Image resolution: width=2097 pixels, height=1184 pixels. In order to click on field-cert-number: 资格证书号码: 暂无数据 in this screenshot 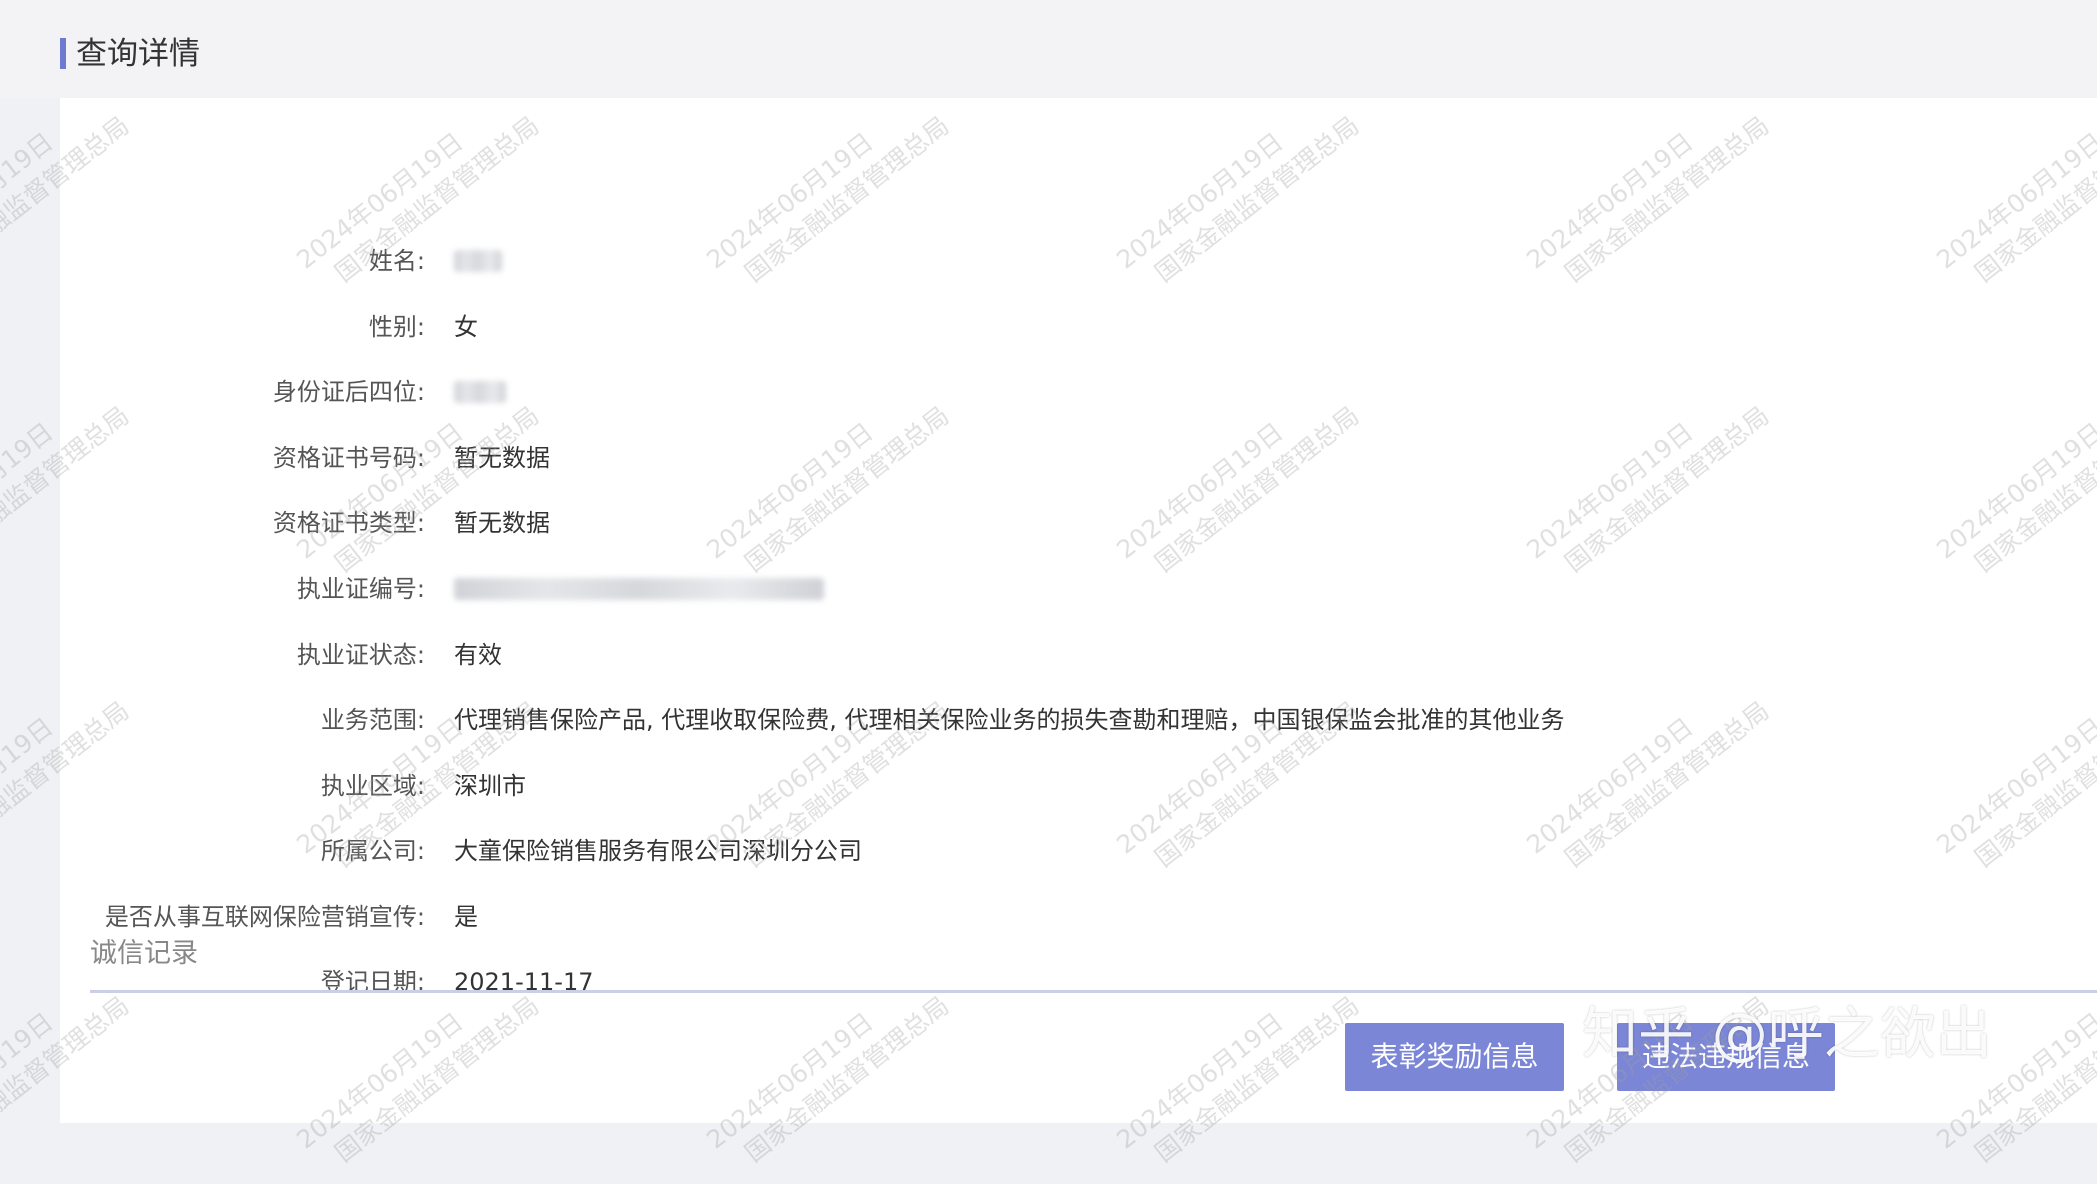, I will do `click(1078, 458)`.